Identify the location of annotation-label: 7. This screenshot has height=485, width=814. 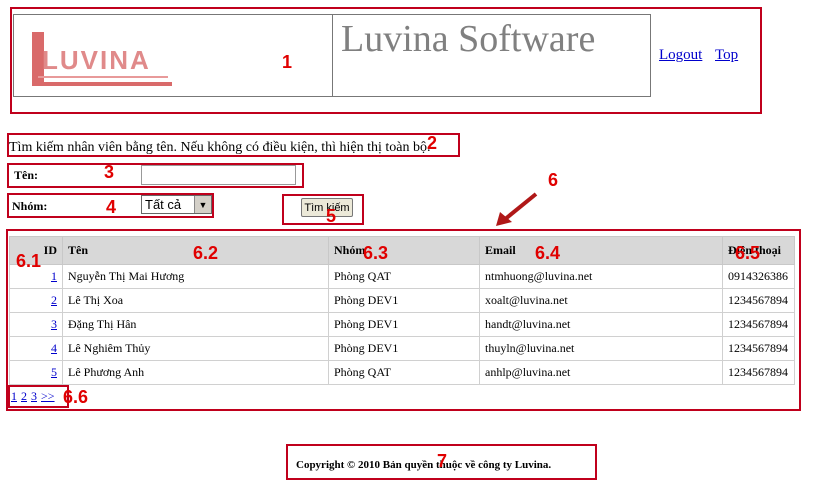
(442, 461).